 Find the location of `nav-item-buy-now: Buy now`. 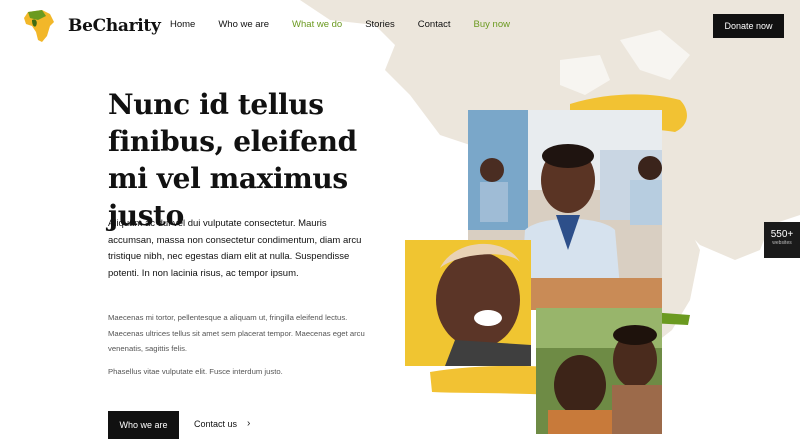

nav-item-buy-now: Buy now is located at coordinates (492, 24).